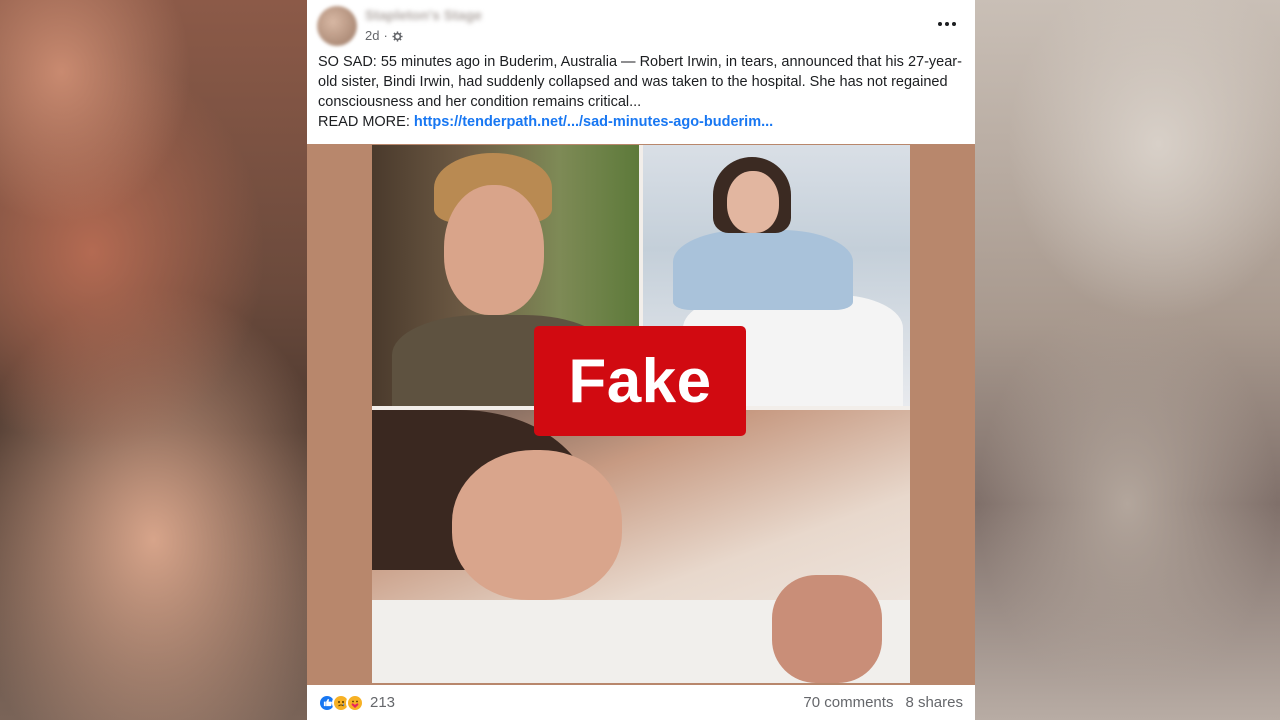  I want to click on read-more-label: READ MORE:, so click(364, 122).